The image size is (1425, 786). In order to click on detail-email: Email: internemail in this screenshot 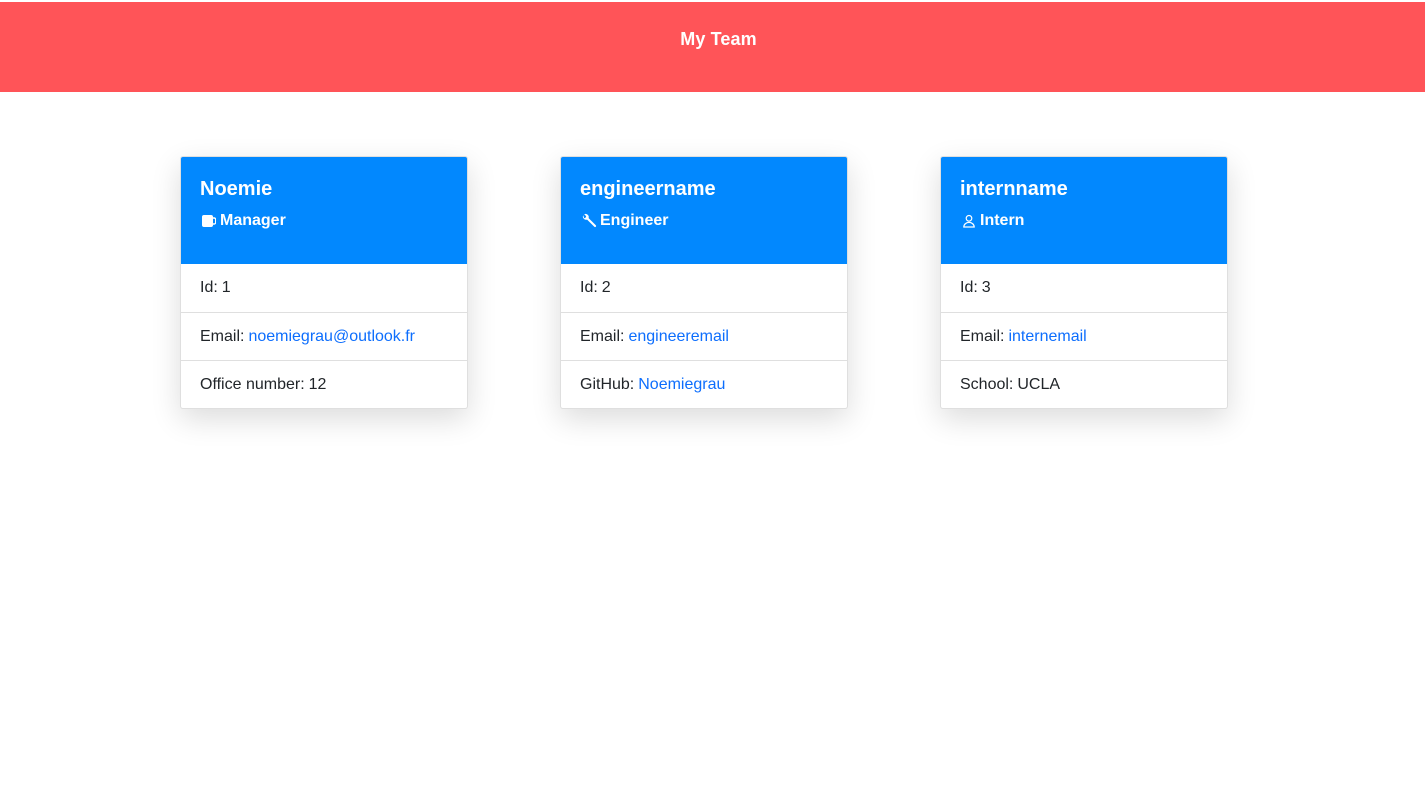, I will do `click(1084, 336)`.